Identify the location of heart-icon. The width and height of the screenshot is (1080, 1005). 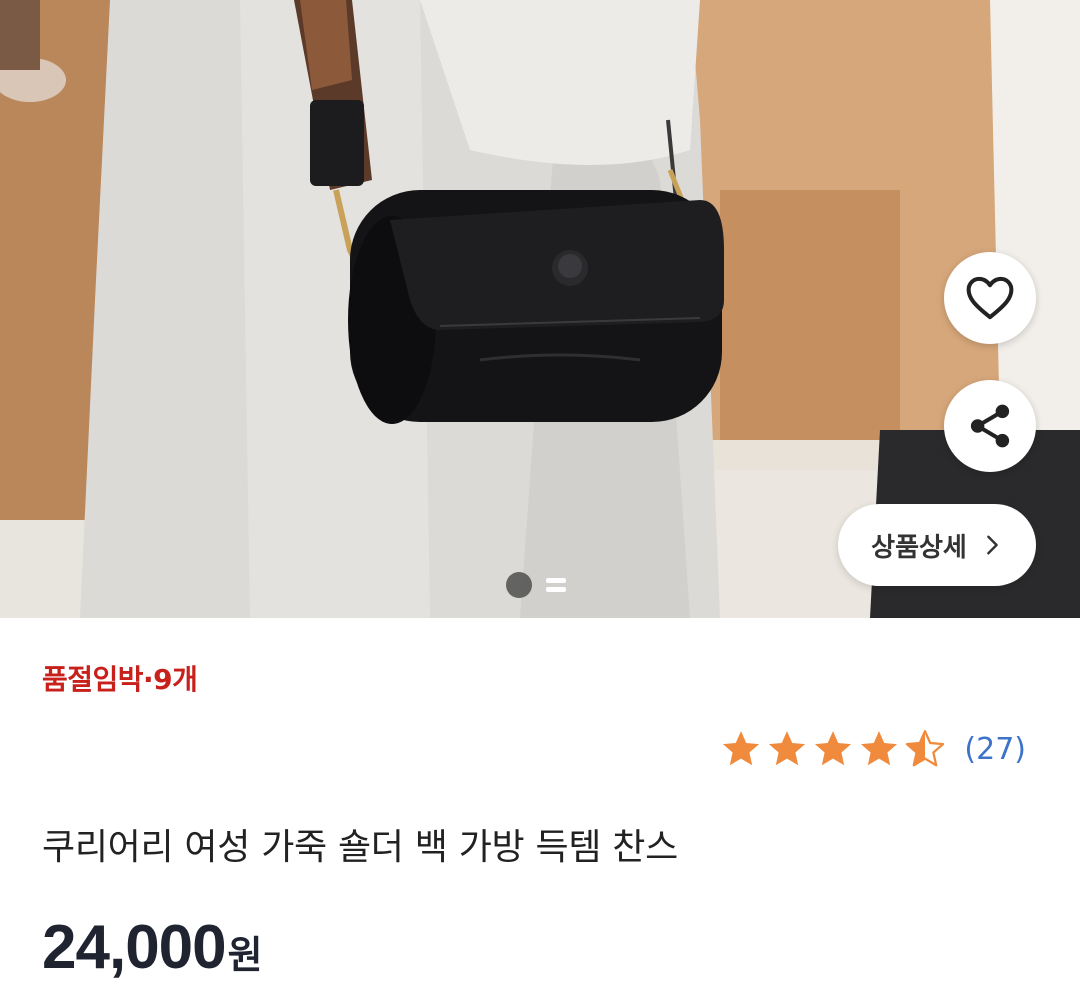
(990, 298).